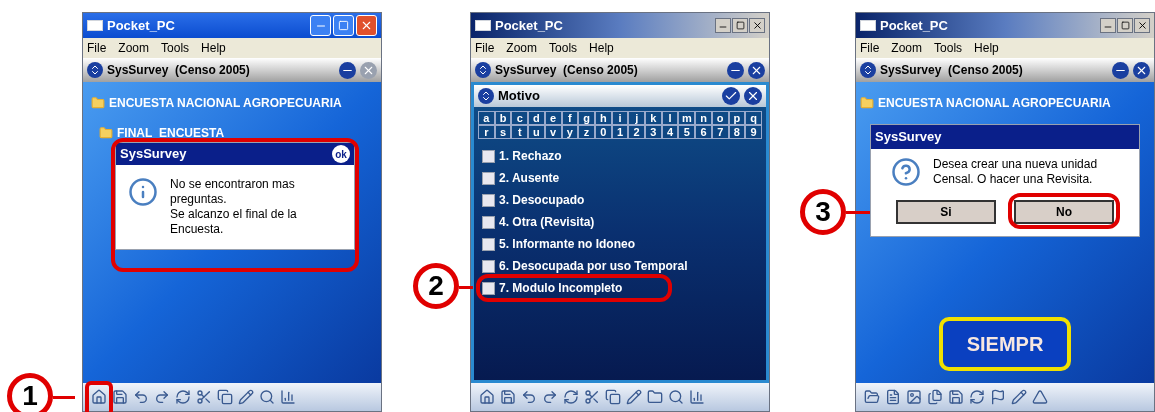 Image resolution: width=1155 pixels, height=412 pixels. What do you see at coordinates (935, 397) in the screenshot?
I see `files-icon` at bounding box center [935, 397].